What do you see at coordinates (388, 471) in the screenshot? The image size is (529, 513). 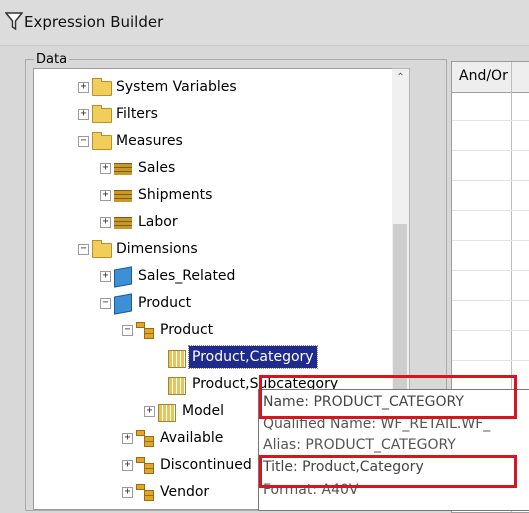 I see `highlight-box-title` at bounding box center [388, 471].